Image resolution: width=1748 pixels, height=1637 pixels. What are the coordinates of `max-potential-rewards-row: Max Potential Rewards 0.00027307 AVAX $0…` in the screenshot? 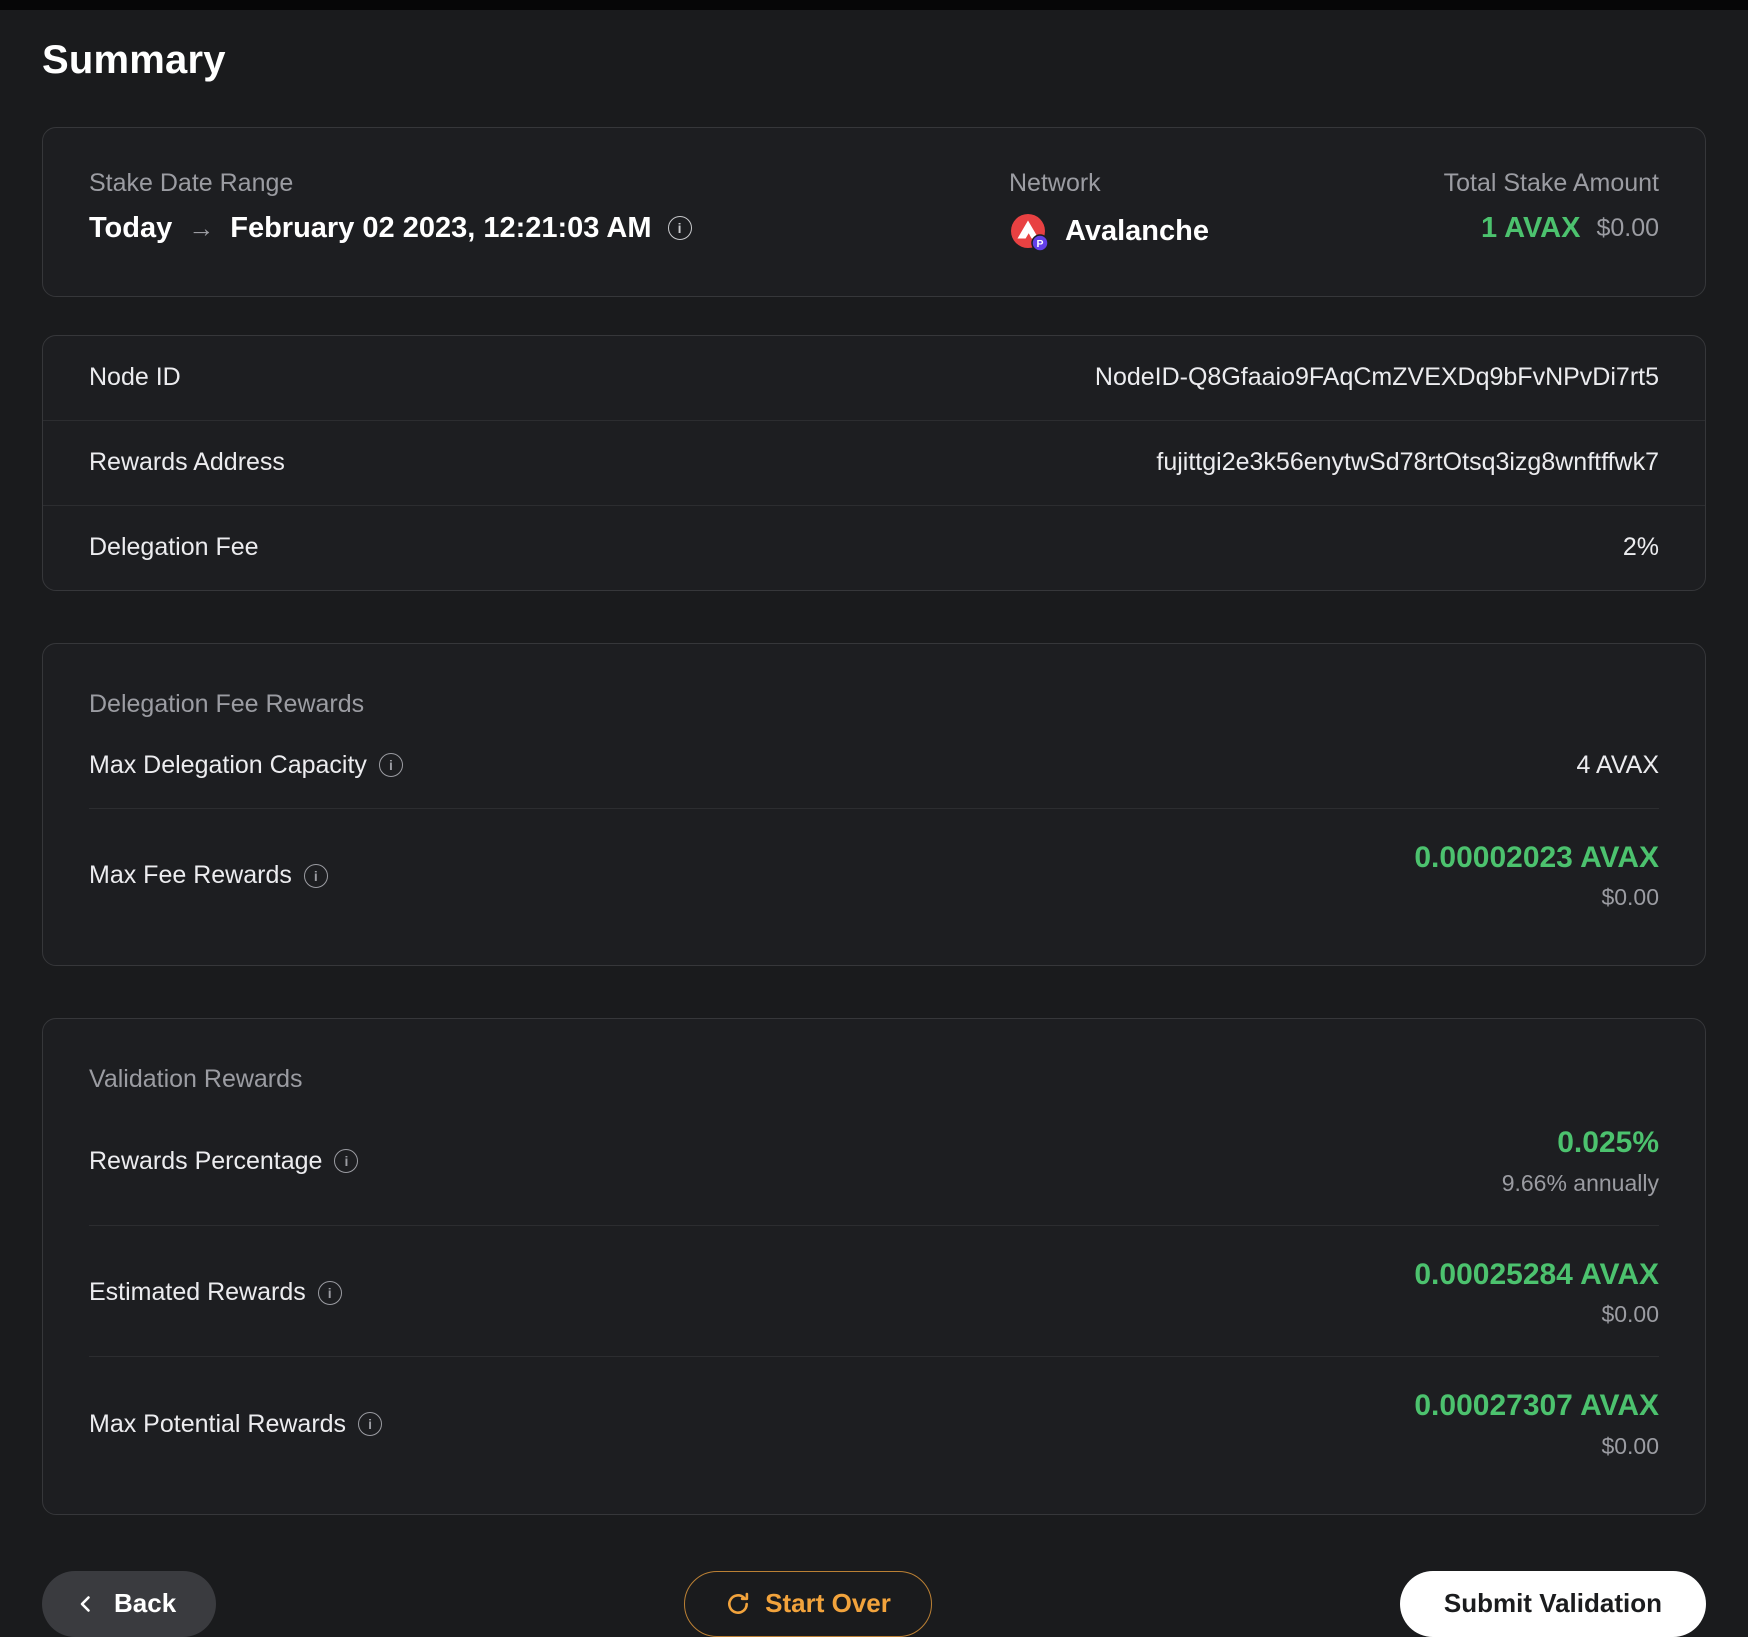 It's located at (874, 1422).